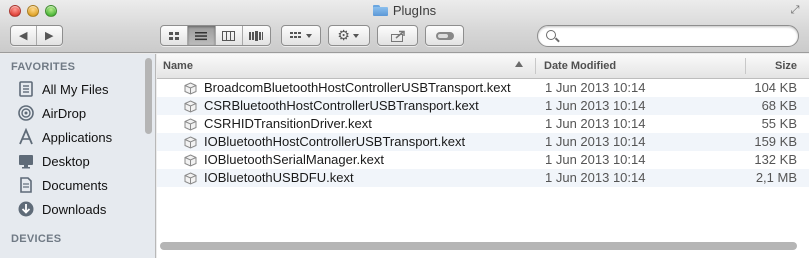 Image resolution: width=809 pixels, height=258 pixels. I want to click on airdrop-icon, so click(26, 113).